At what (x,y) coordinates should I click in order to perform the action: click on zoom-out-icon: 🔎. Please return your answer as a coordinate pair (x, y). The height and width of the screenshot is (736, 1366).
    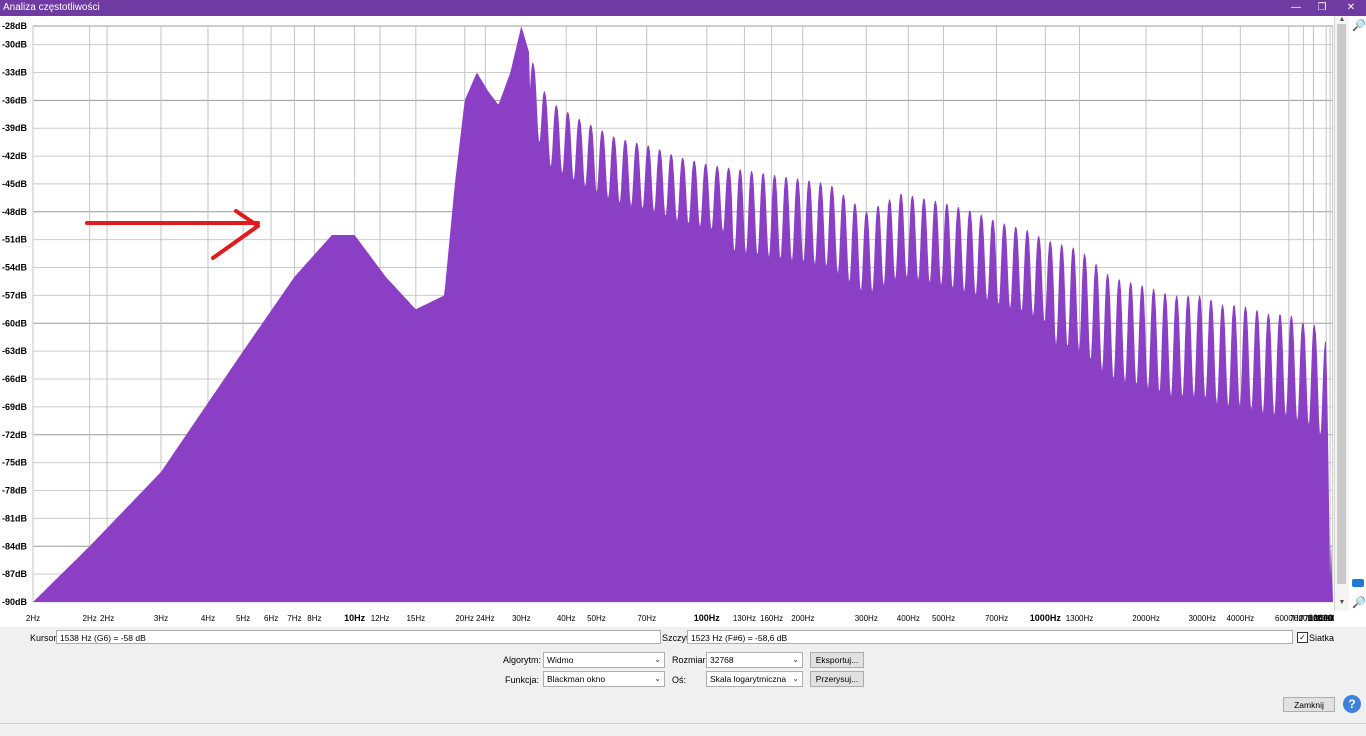
    Looking at the image, I should click on (1359, 603).